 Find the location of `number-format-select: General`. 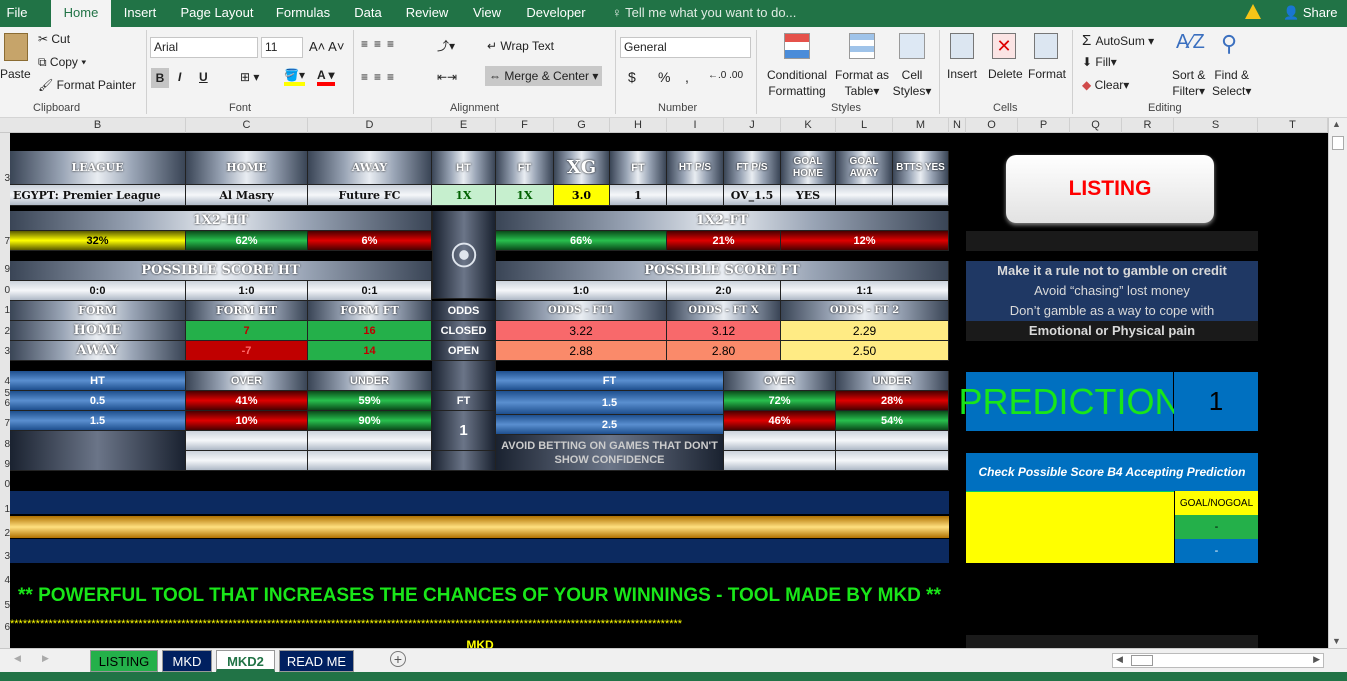

number-format-select: General is located at coordinates (685, 47).